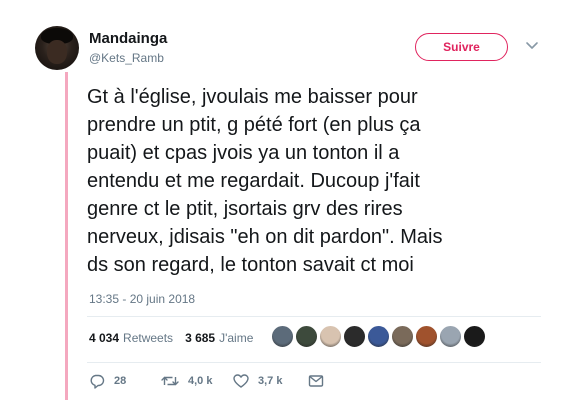 This screenshot has height=400, width=572. Describe the element at coordinates (236, 338) in the screenshot. I see `likes-label: J'aime` at that location.